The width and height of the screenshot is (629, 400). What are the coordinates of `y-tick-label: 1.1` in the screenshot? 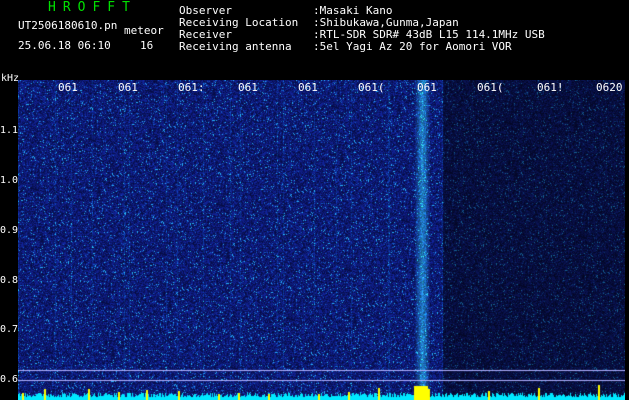 It's located at (9, 130).